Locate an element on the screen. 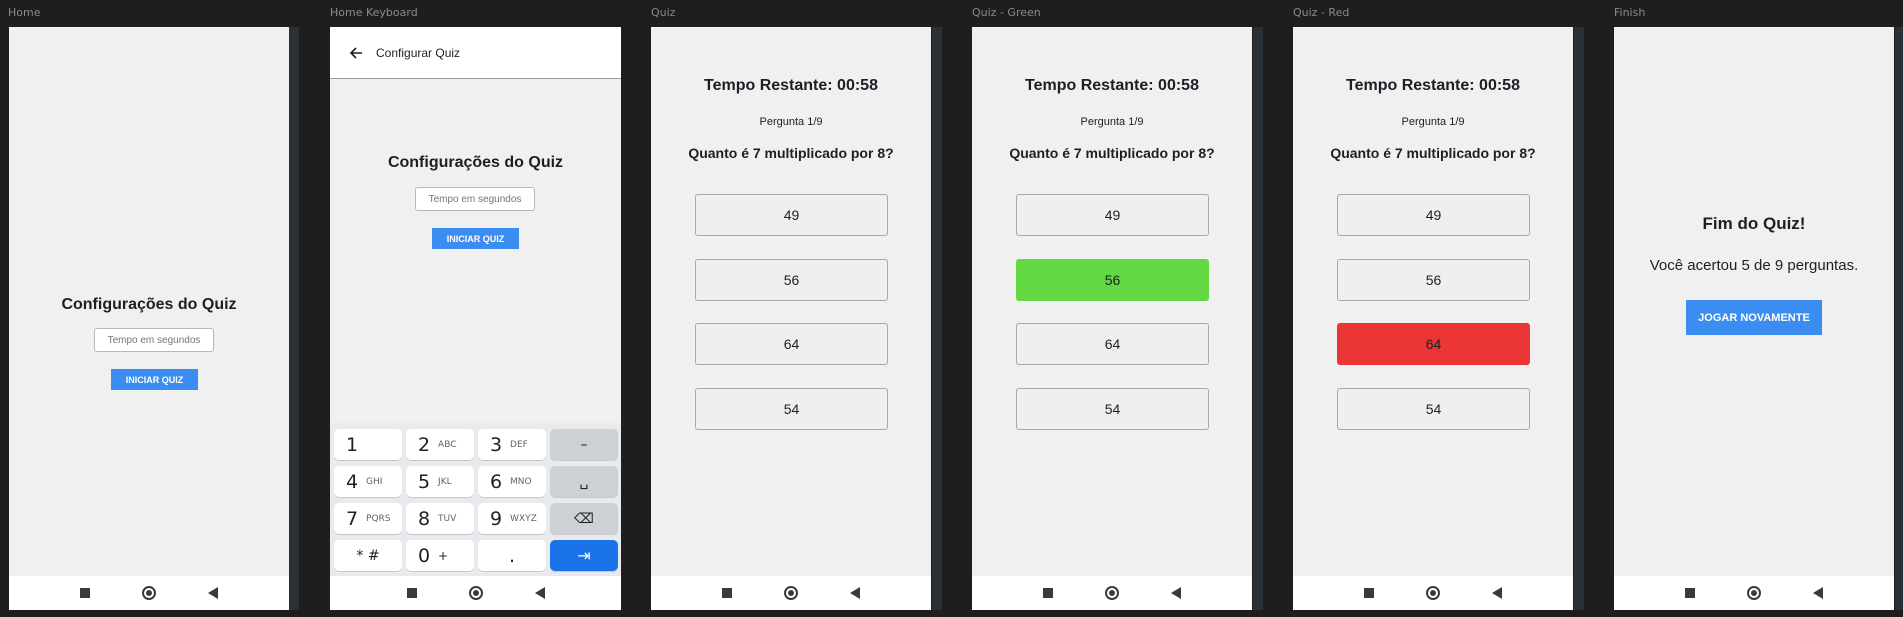  key-1: 1 is located at coordinates (368, 444).